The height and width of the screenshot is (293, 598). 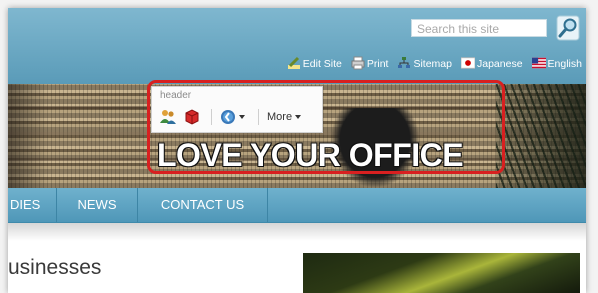 I want to click on print-label: Print, so click(x=377, y=64).